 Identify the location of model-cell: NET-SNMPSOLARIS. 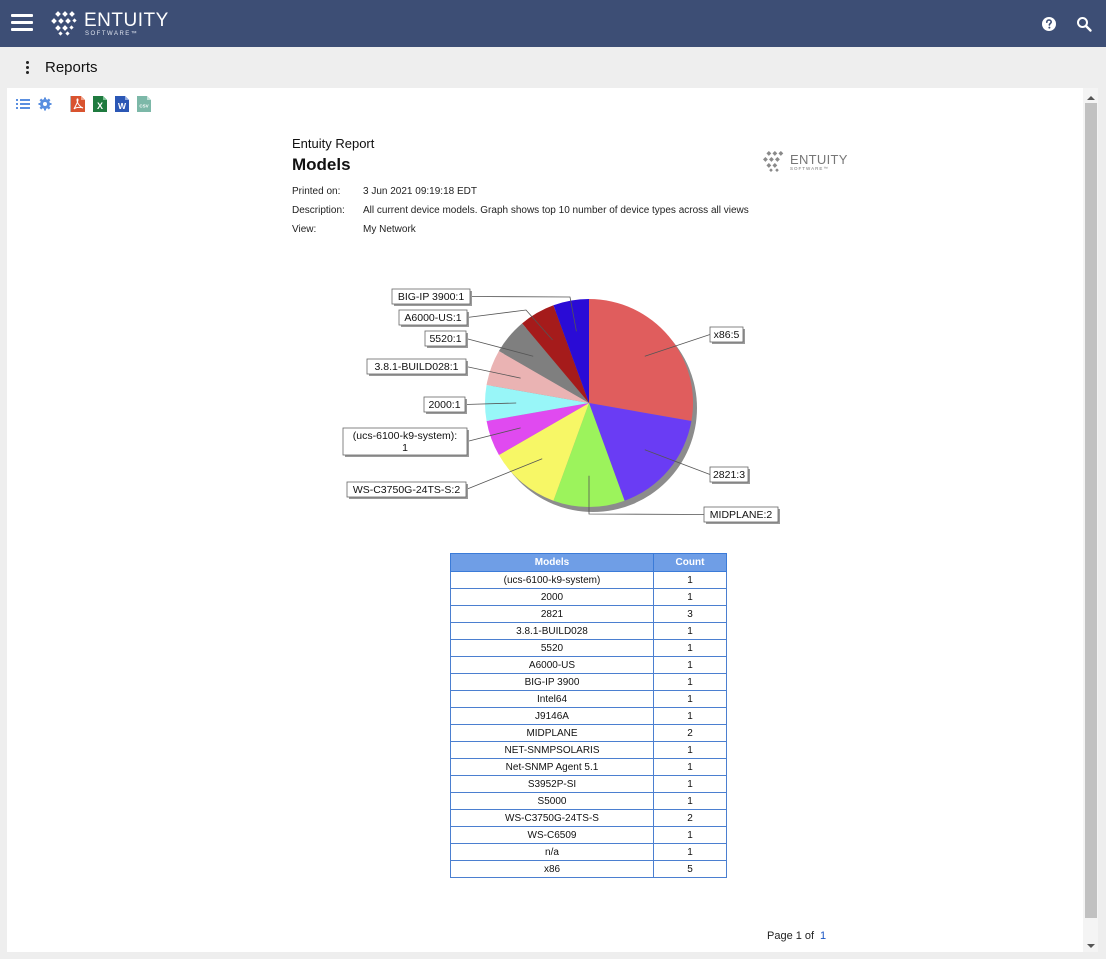
(552, 750).